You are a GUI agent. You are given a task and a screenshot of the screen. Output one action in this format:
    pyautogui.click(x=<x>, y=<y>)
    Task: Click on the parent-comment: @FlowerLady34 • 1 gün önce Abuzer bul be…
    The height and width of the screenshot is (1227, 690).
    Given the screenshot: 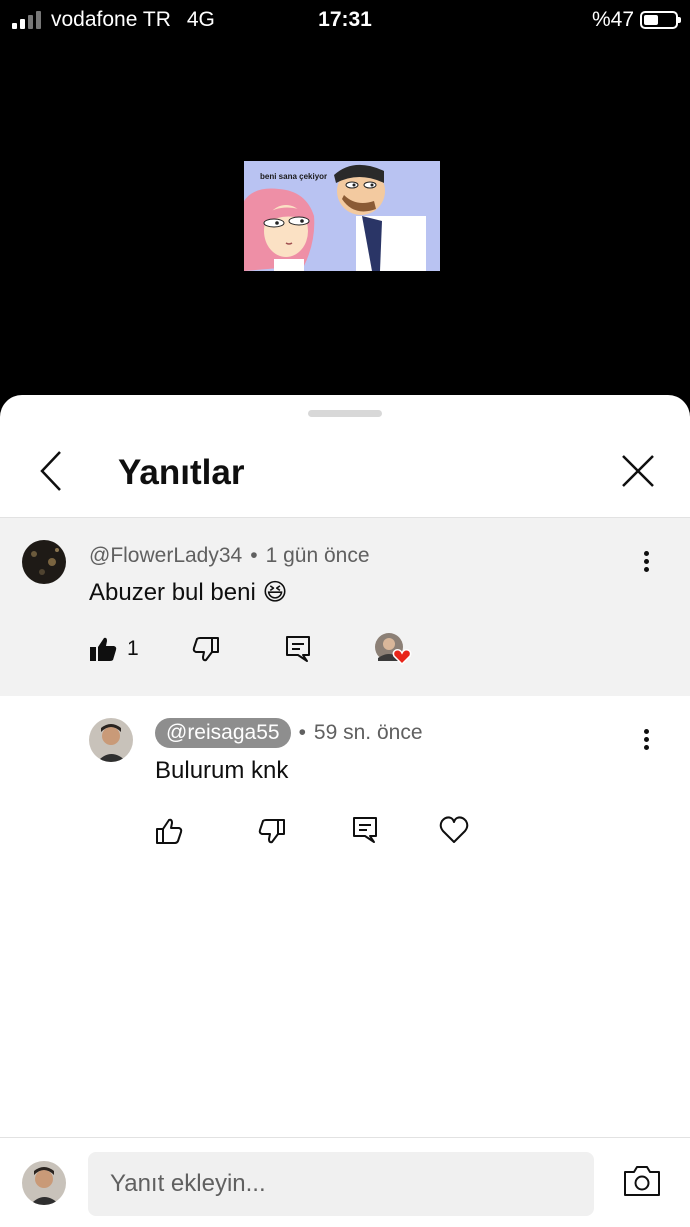 What is the action you would take?
    pyautogui.click(x=345, y=607)
    